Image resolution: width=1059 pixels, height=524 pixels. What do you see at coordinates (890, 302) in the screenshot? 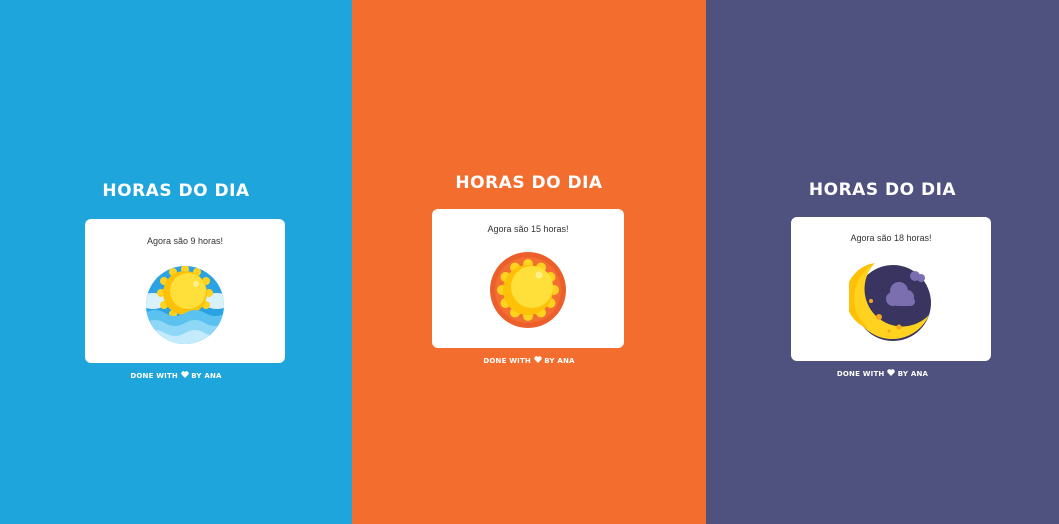
I see `moon-cloud-icon` at bounding box center [890, 302].